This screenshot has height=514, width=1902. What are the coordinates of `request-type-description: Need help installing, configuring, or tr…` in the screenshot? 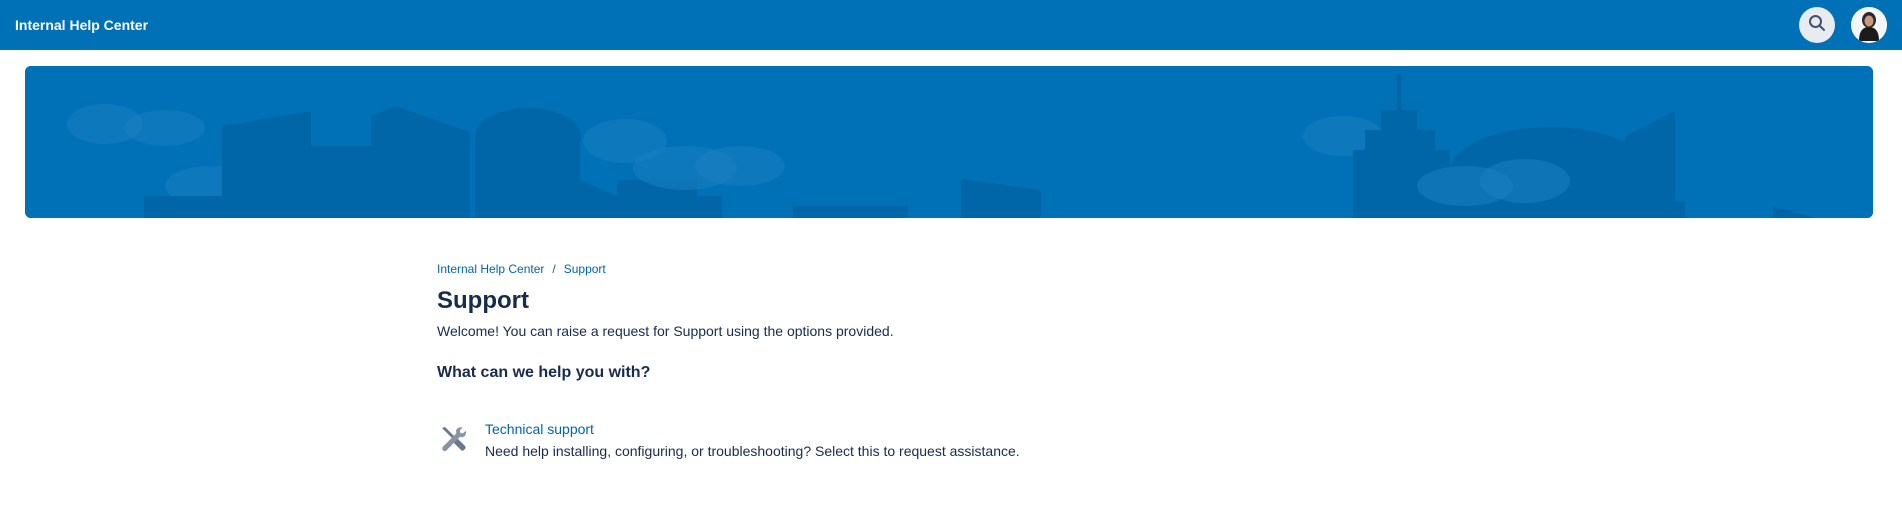 It's located at (752, 451).